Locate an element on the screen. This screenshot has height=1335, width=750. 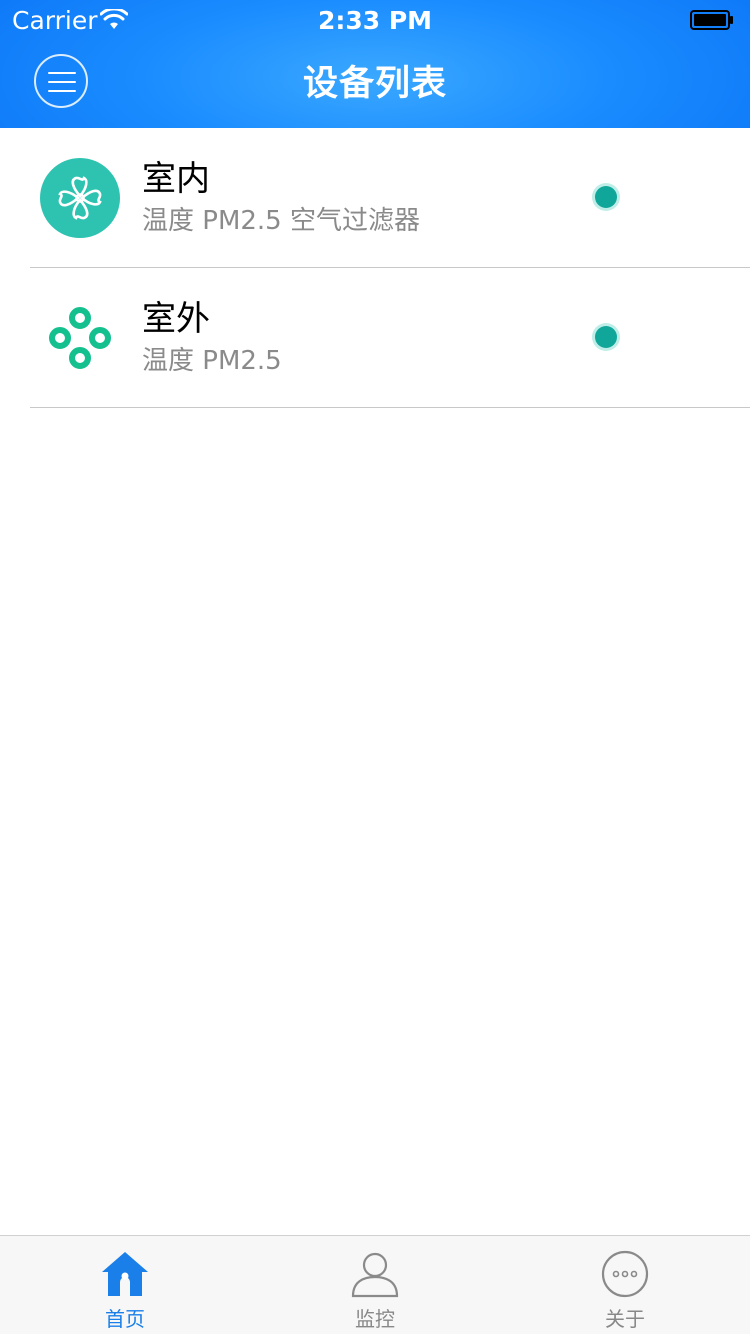
tab-home: 首页 is located at coordinates (125, 1285).